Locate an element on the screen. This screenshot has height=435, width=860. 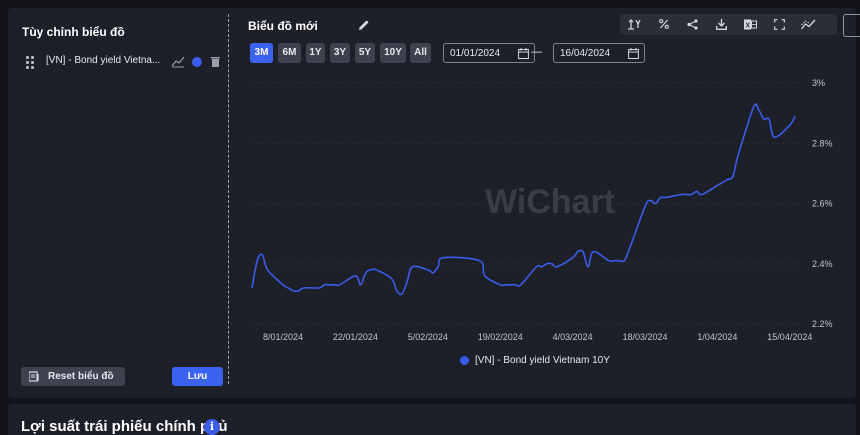
x-tick-label: 18/03/2024 is located at coordinates (645, 337).